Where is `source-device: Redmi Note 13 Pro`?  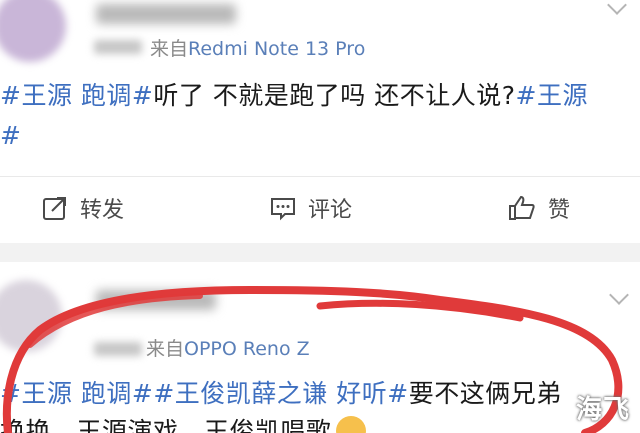 source-device: Redmi Note 13 Pro is located at coordinates (277, 49).